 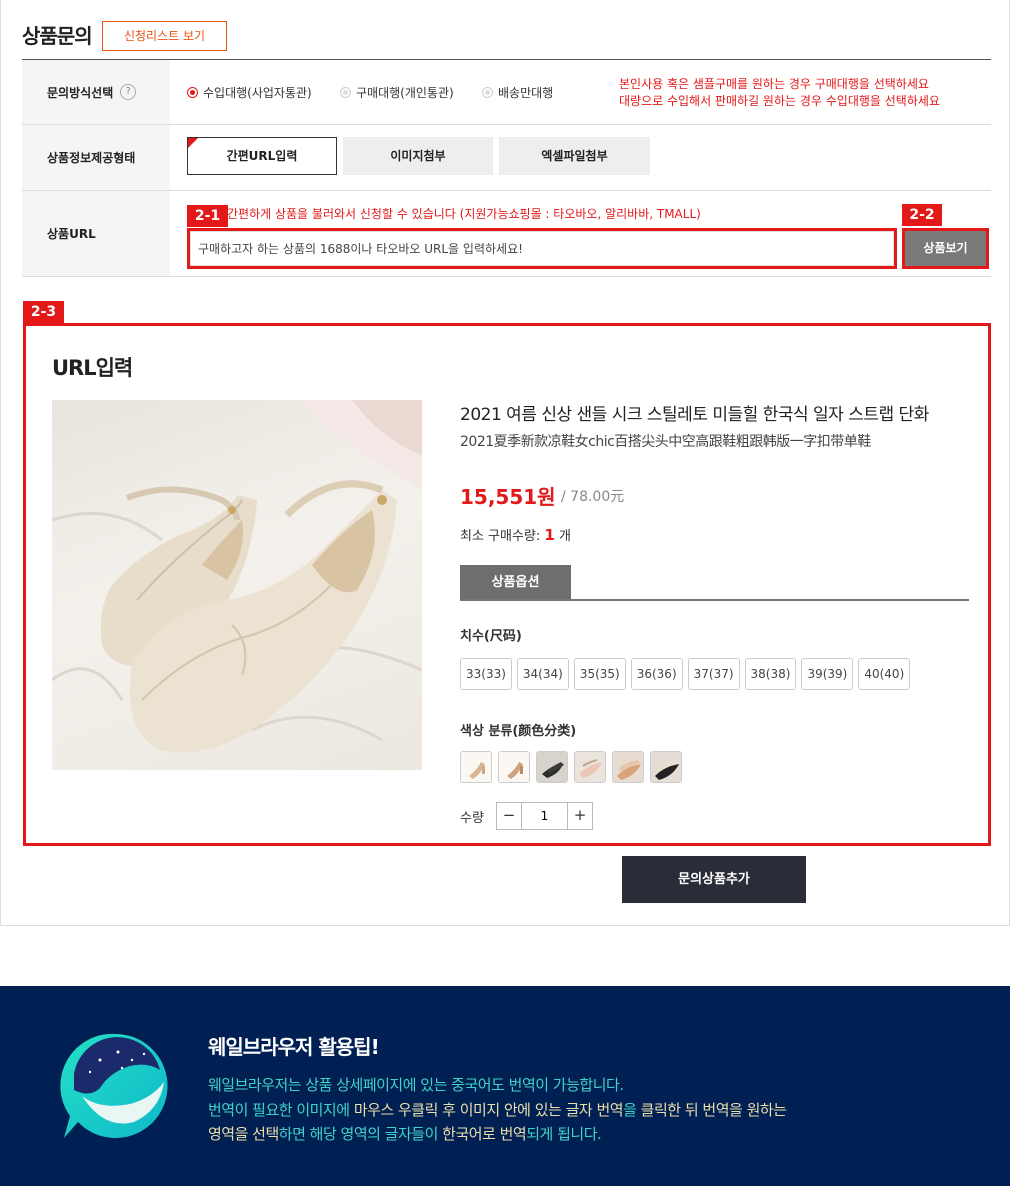 What do you see at coordinates (713, 674) in the screenshot?
I see `size-option: 37(37)` at bounding box center [713, 674].